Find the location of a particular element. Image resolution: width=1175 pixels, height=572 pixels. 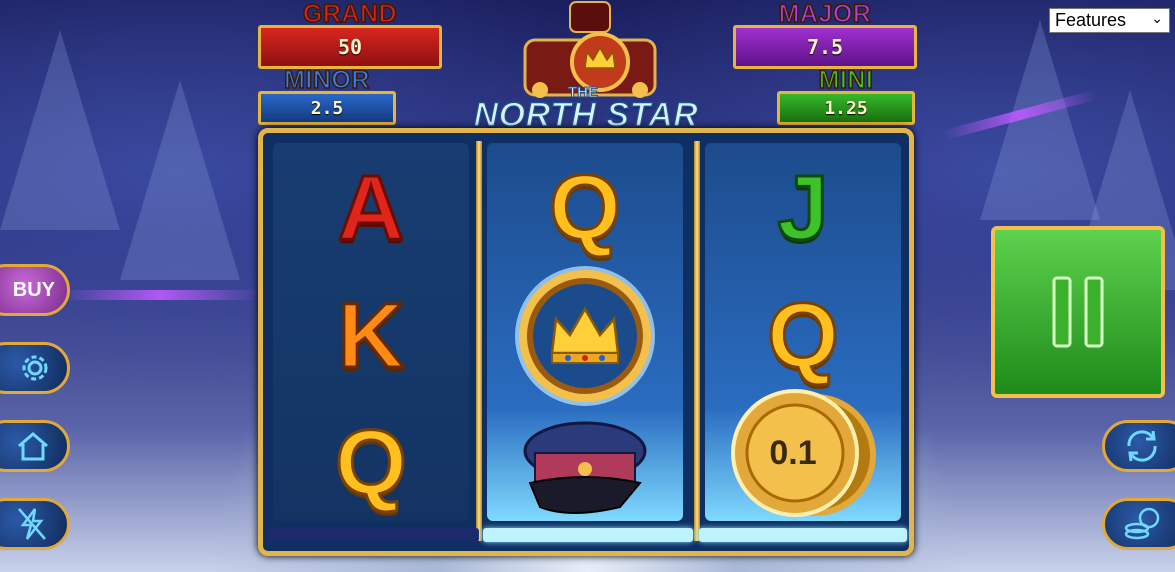

reel-1: A K Q is located at coordinates (371, 332).